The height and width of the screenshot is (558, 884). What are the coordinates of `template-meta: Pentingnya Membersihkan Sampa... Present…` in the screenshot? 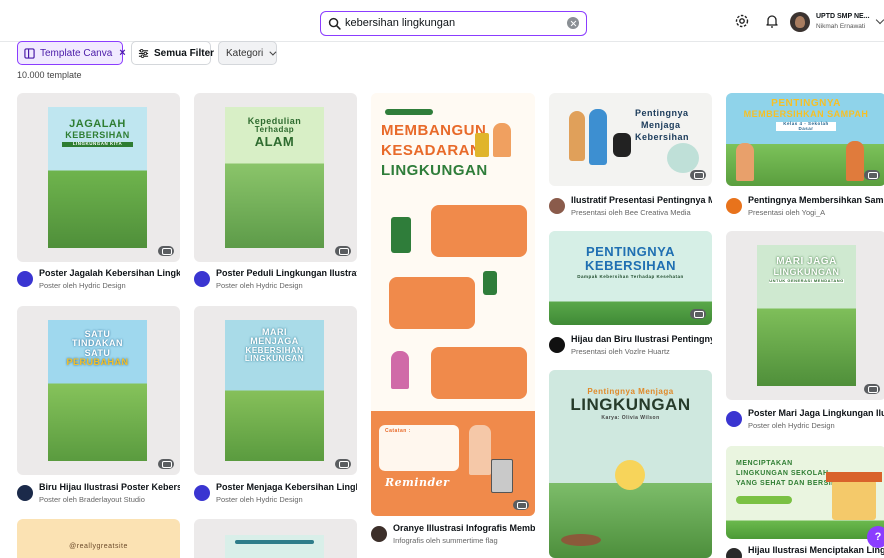 It's located at (805, 209).